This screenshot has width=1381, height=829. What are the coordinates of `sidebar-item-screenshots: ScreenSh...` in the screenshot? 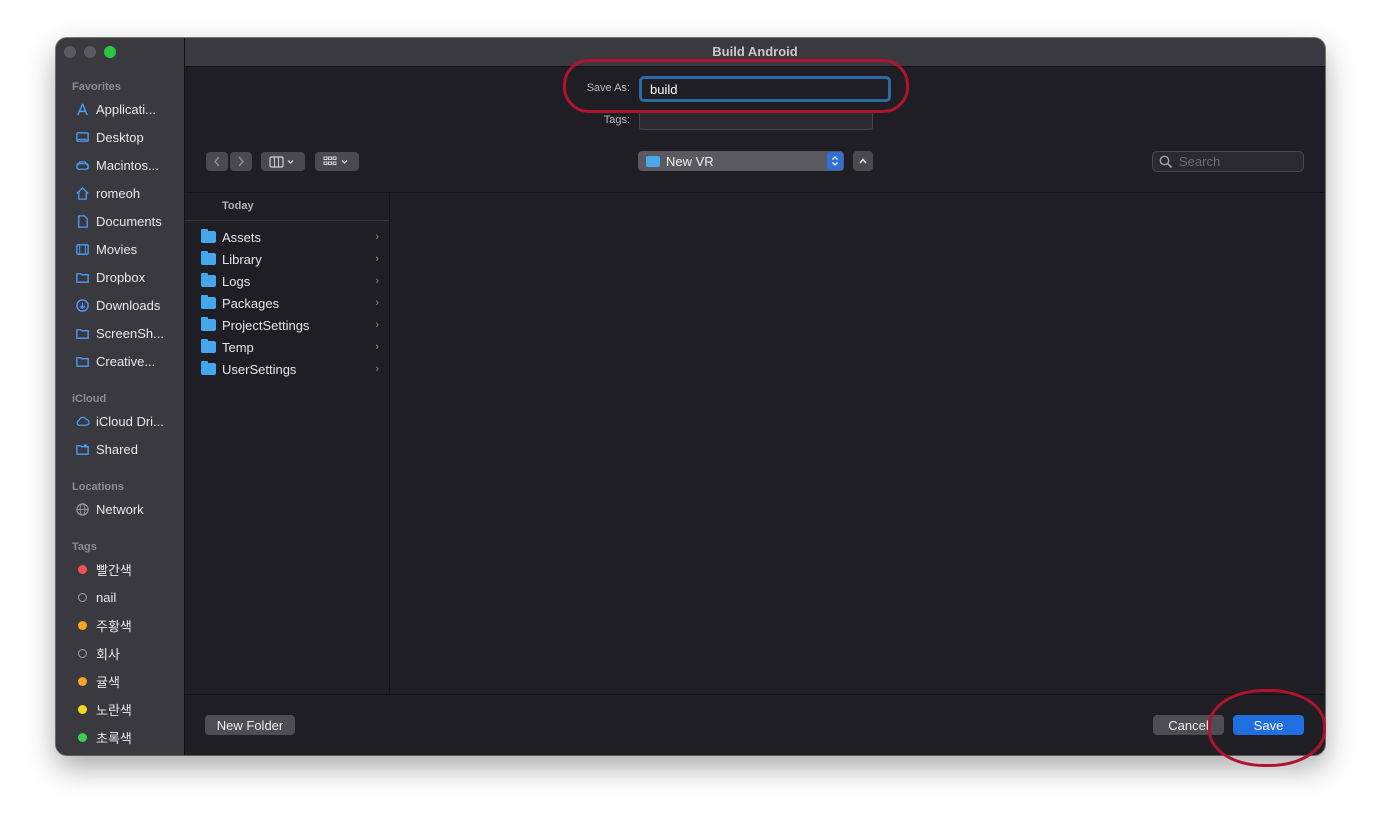 It's located at (123, 333).